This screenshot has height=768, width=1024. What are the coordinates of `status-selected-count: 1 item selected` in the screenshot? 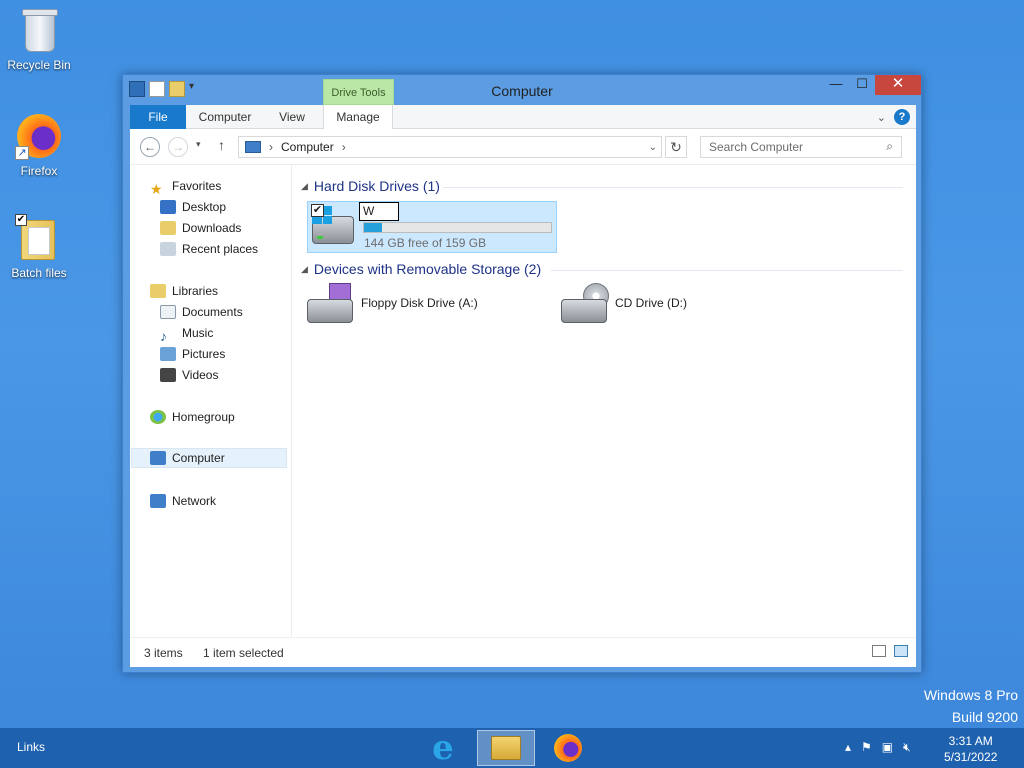 It's located at (243, 653).